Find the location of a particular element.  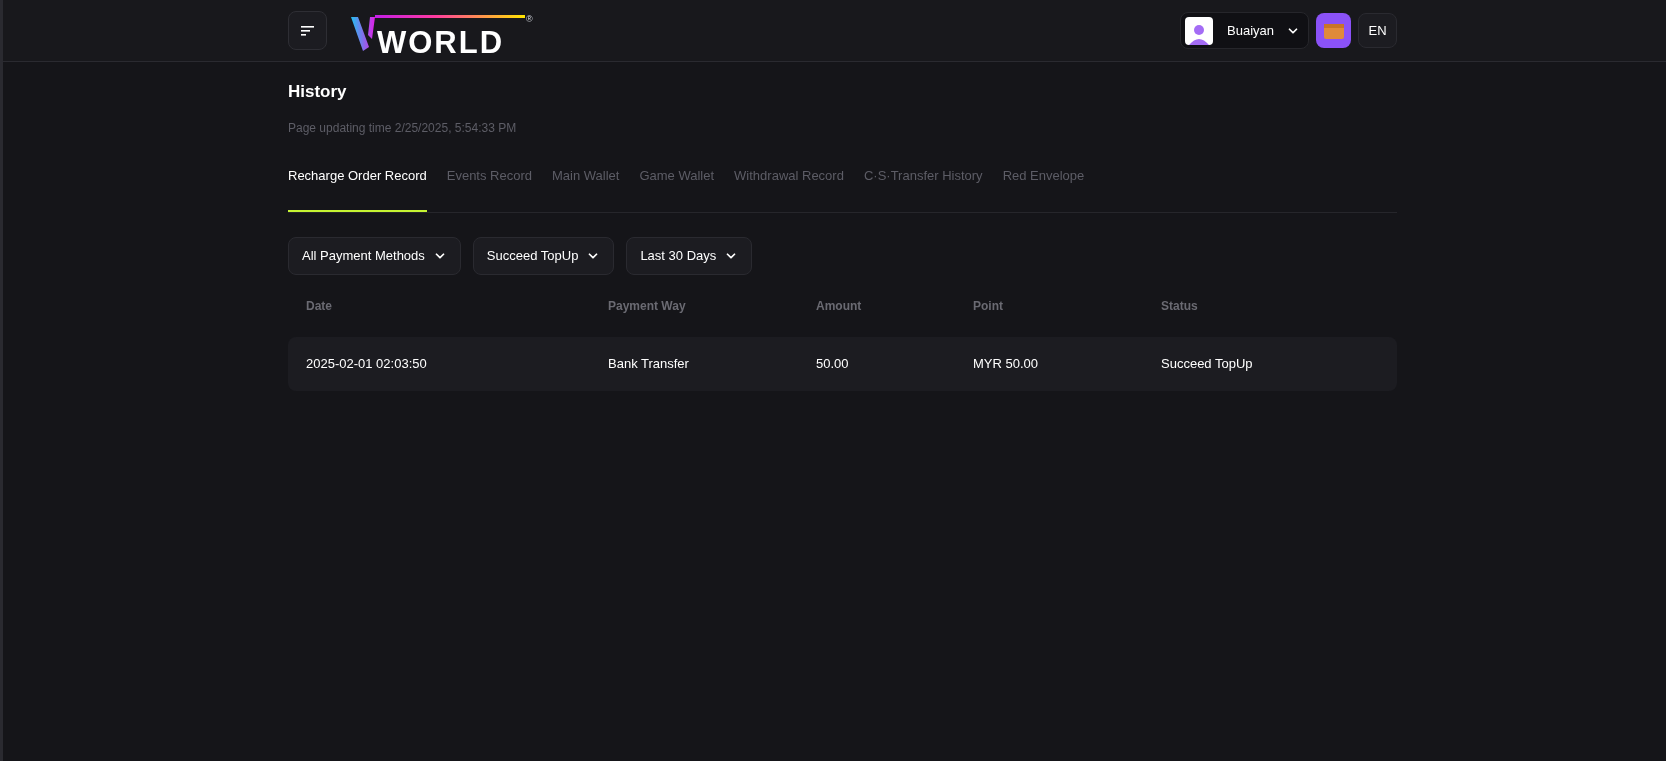

user-menu-button: Buaiyan is located at coordinates (1244, 30).